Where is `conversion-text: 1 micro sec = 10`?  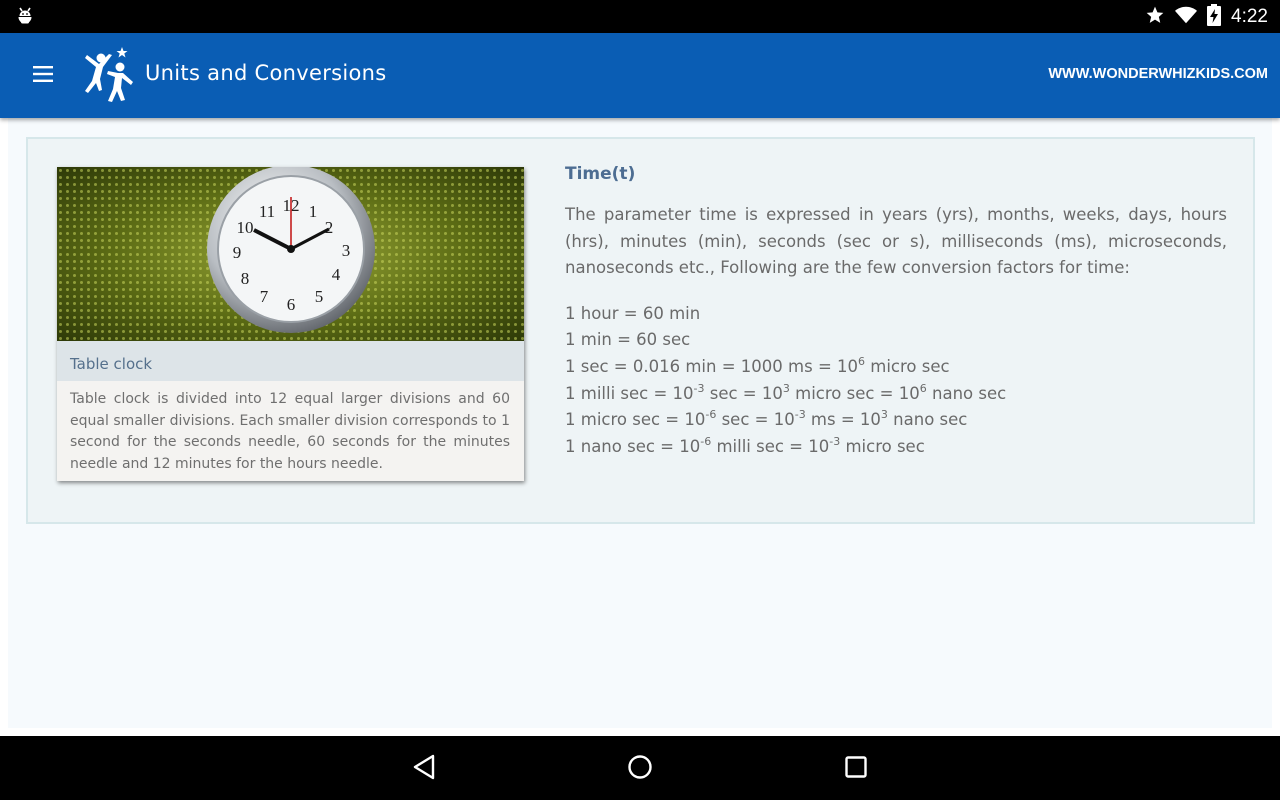 conversion-text: 1 micro sec = 10 is located at coordinates (635, 420).